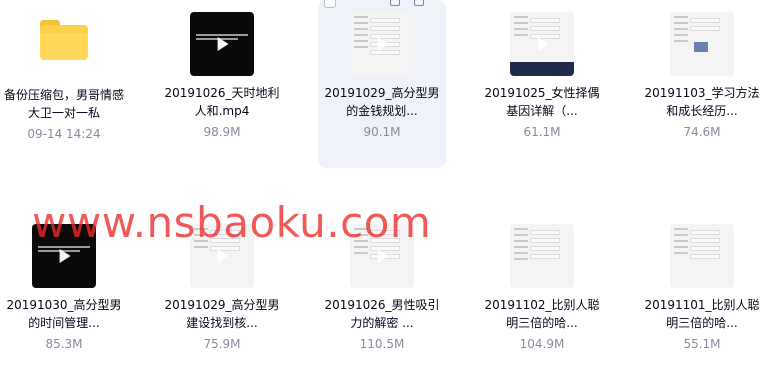  What do you see at coordinates (542, 344) in the screenshot?
I see `file-size: 104.9M` at bounding box center [542, 344].